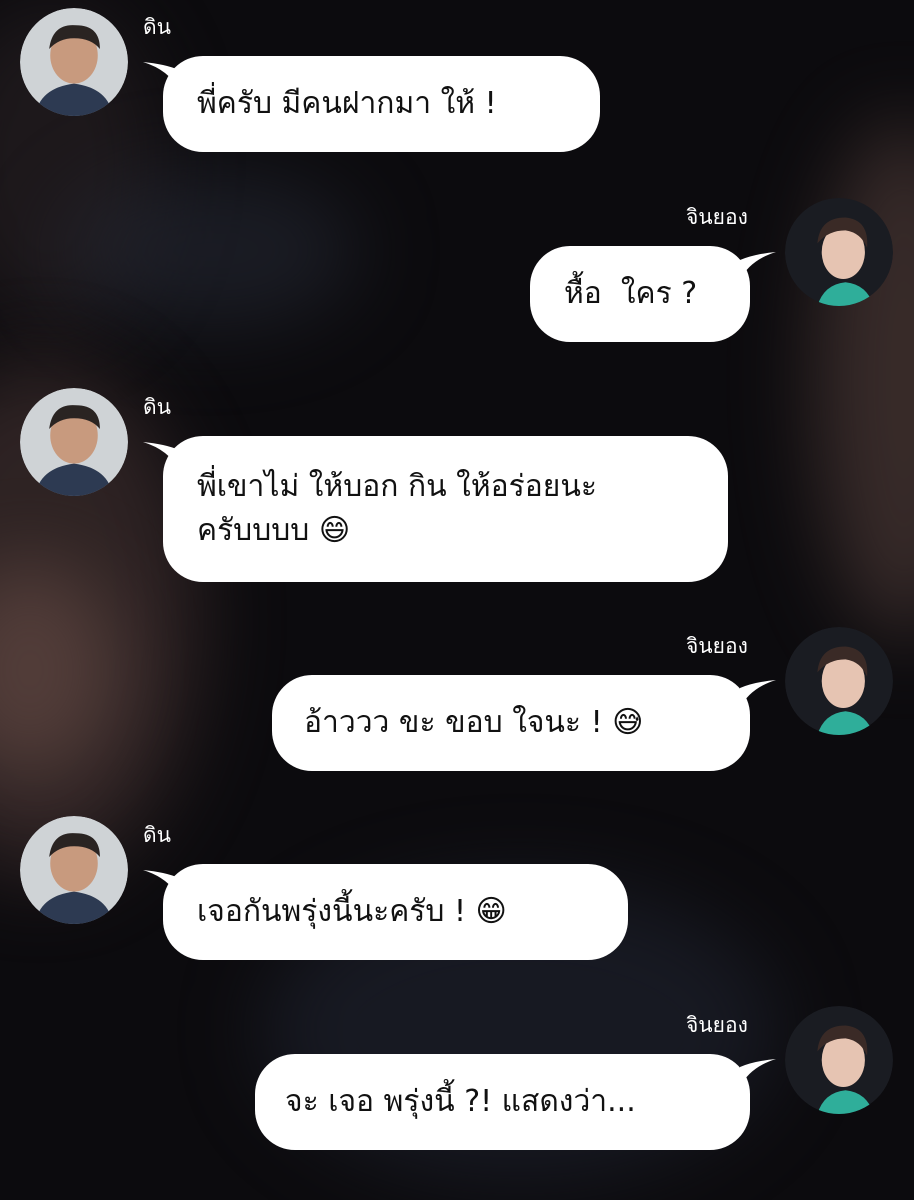  Describe the element at coordinates (352, 911) in the screenshot. I see `message-text: เจอกันพรุ่งนี้นะครับ ! 😁` at that location.